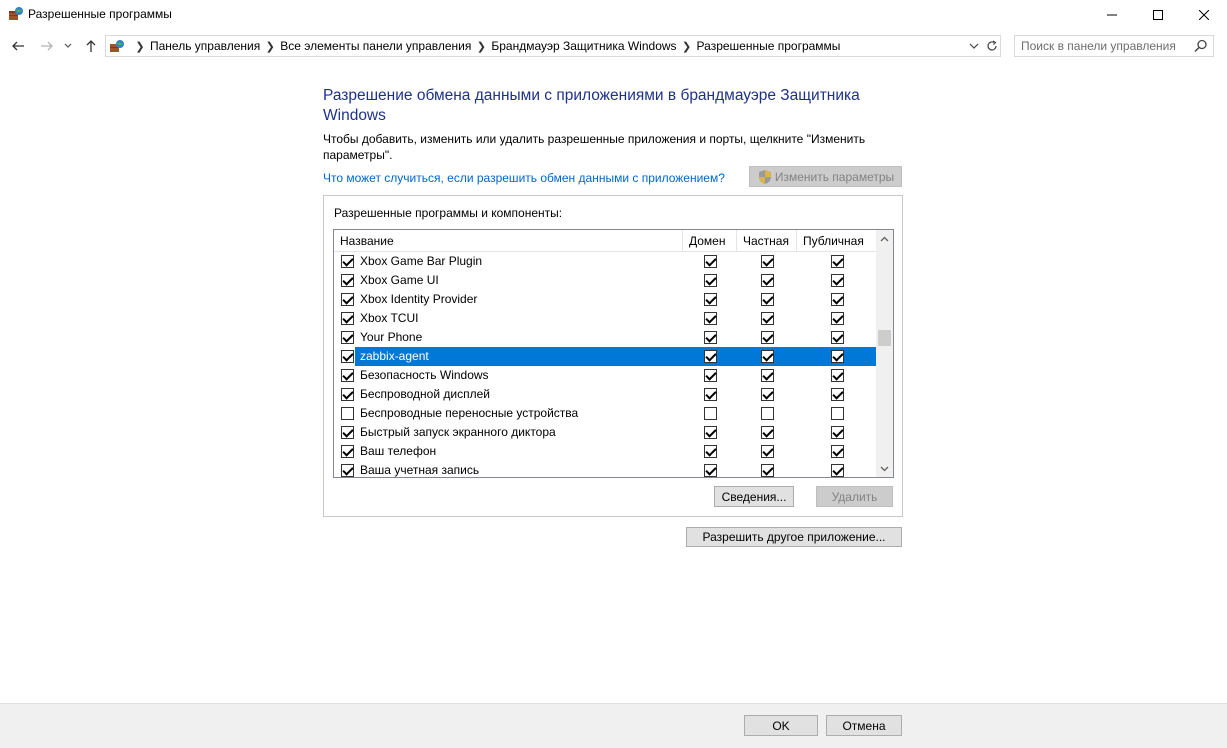 The width and height of the screenshot is (1227, 748). Describe the element at coordinates (605, 356) in the screenshot. I see `table-row: zabbix-agent` at that location.